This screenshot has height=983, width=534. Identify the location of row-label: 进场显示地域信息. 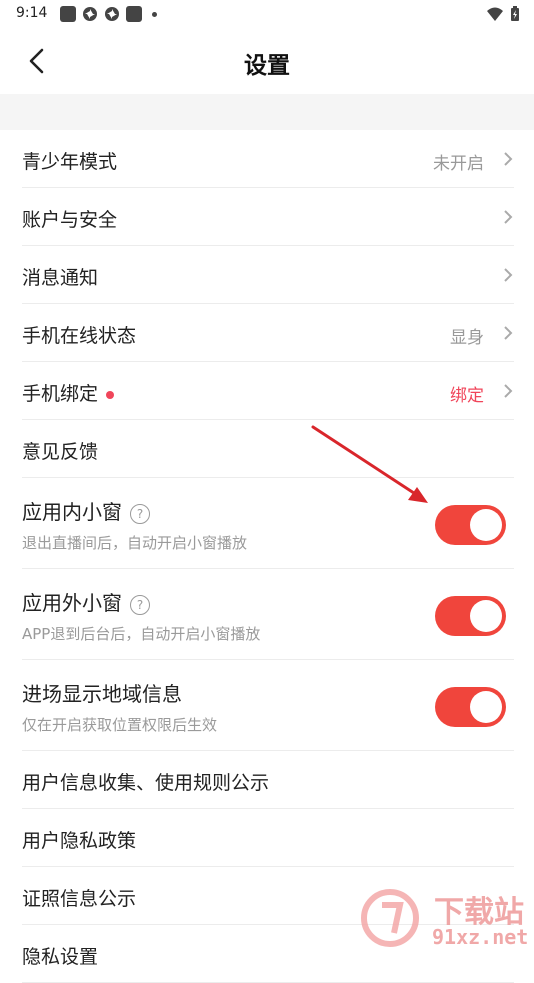
(102, 694).